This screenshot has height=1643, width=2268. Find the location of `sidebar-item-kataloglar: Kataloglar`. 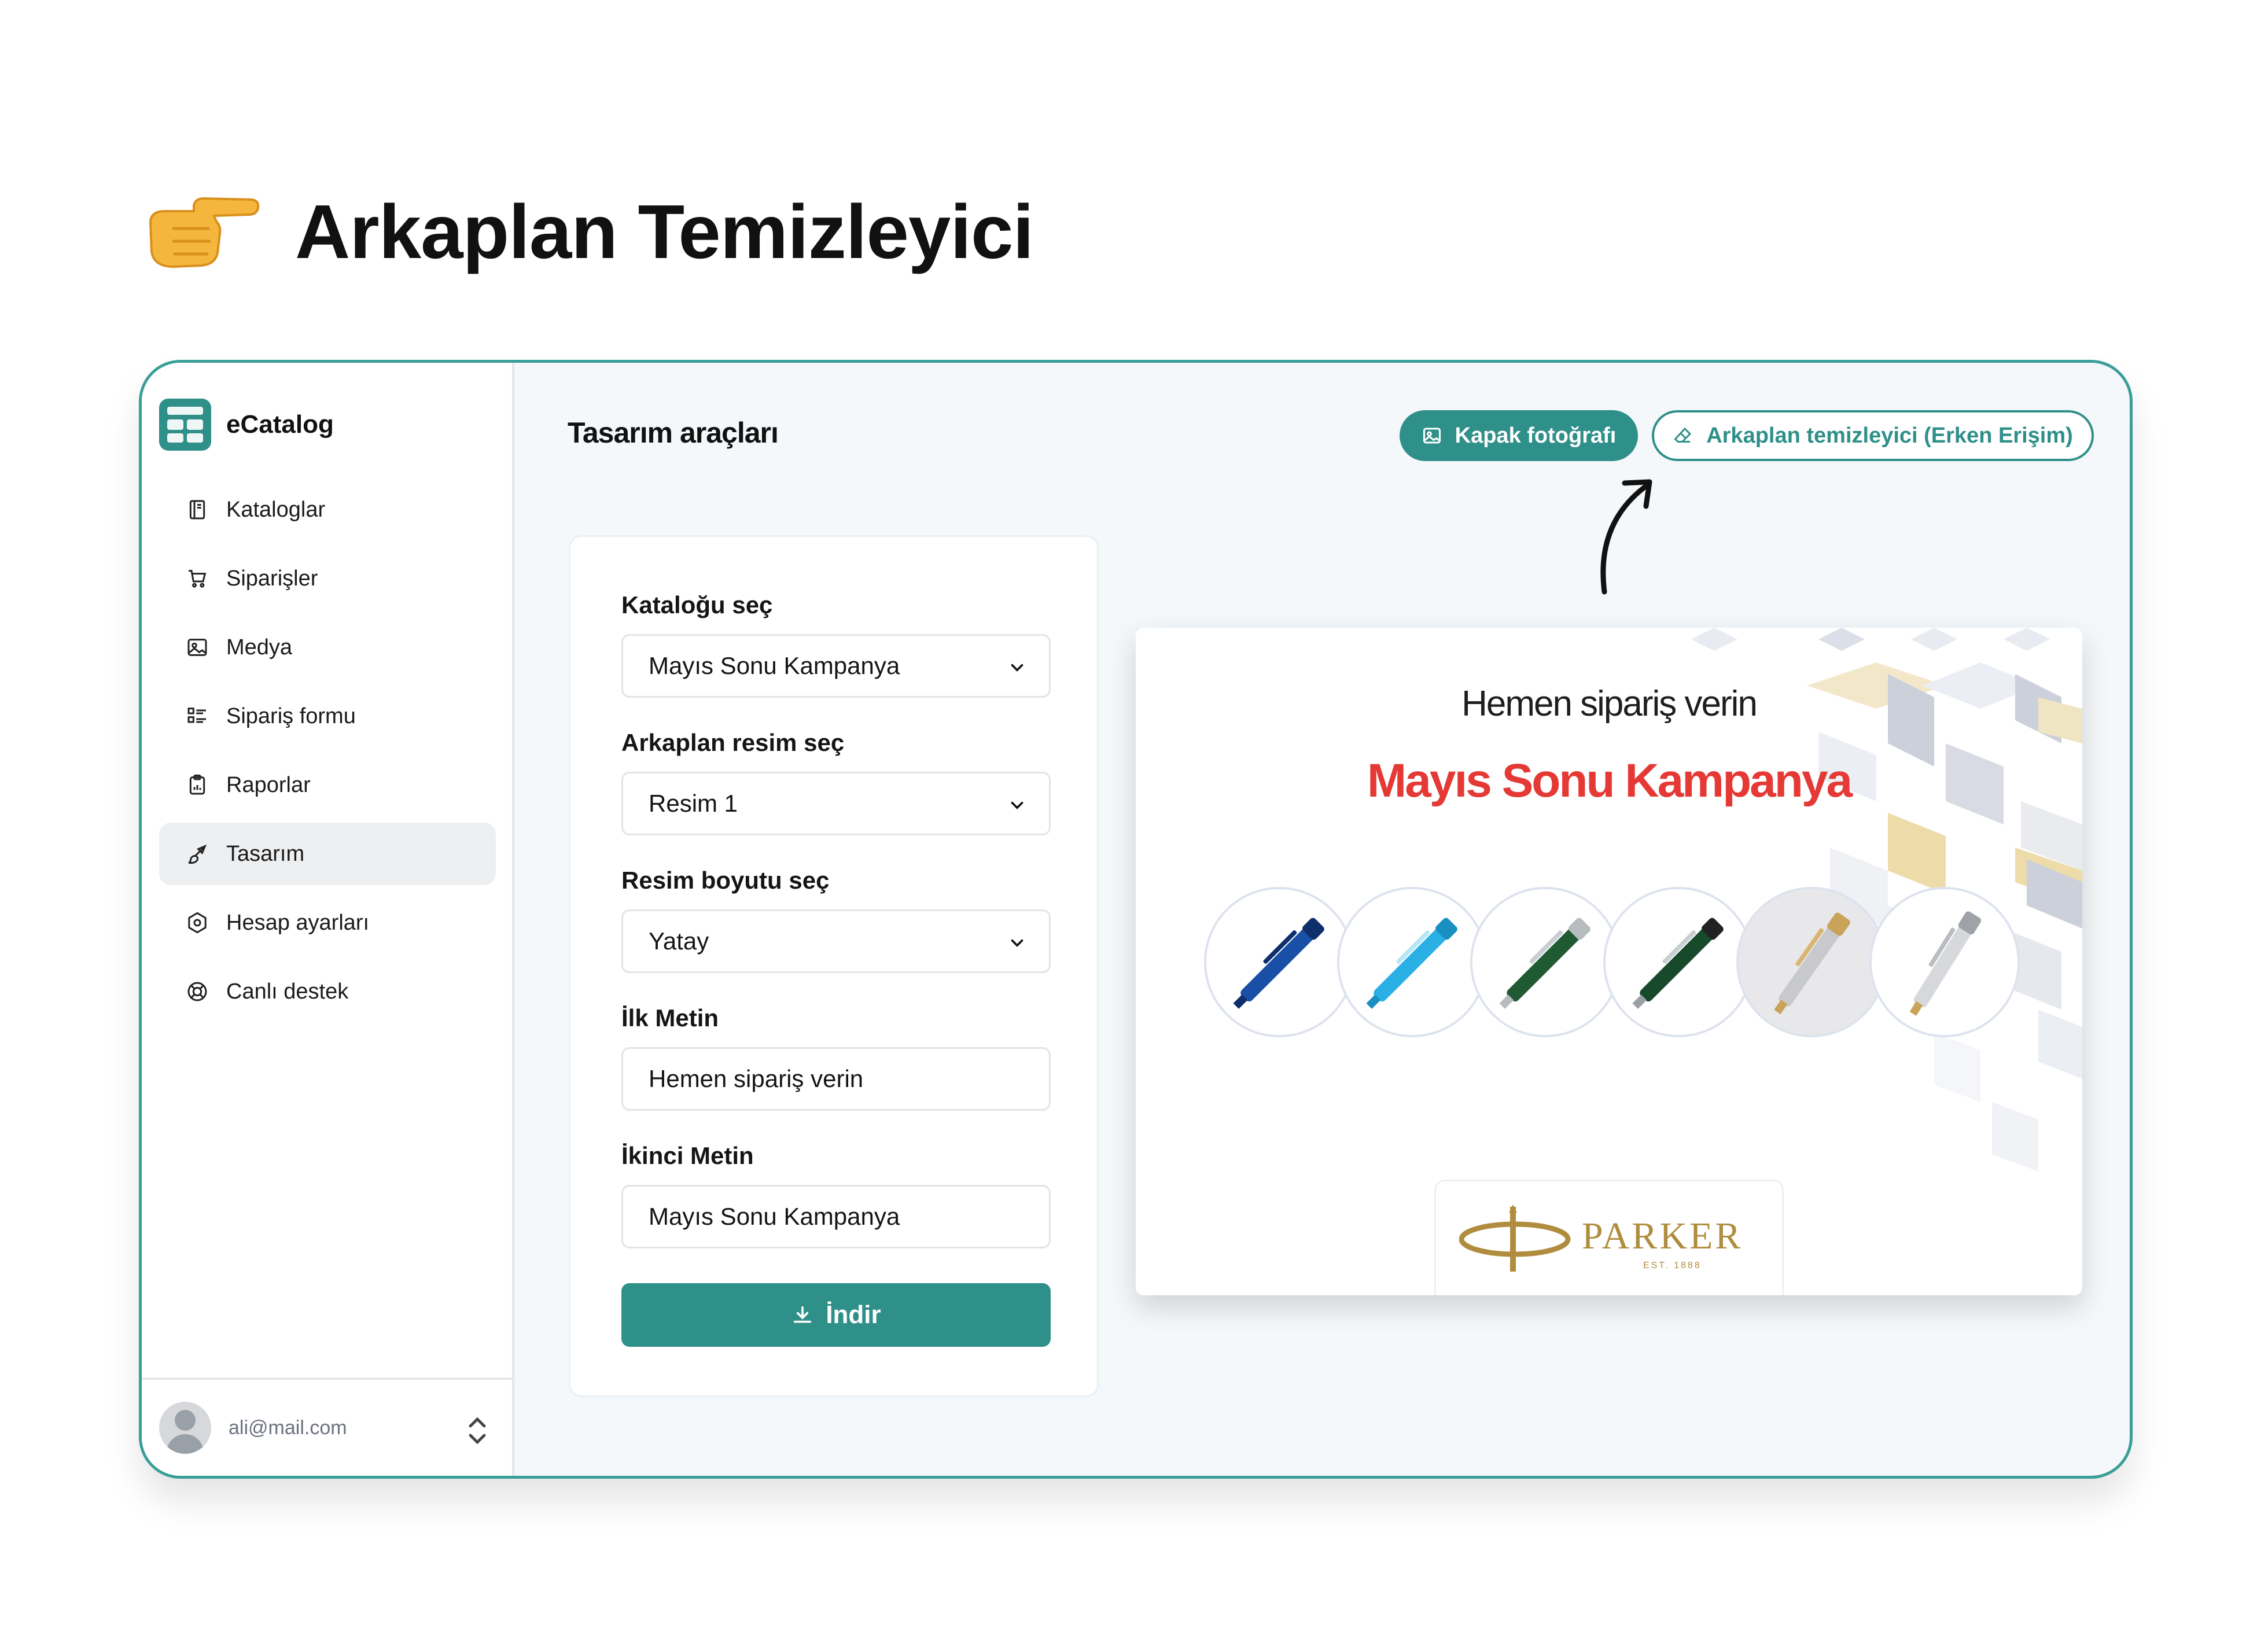

sidebar-item-kataloglar: Kataloglar is located at coordinates (327, 509).